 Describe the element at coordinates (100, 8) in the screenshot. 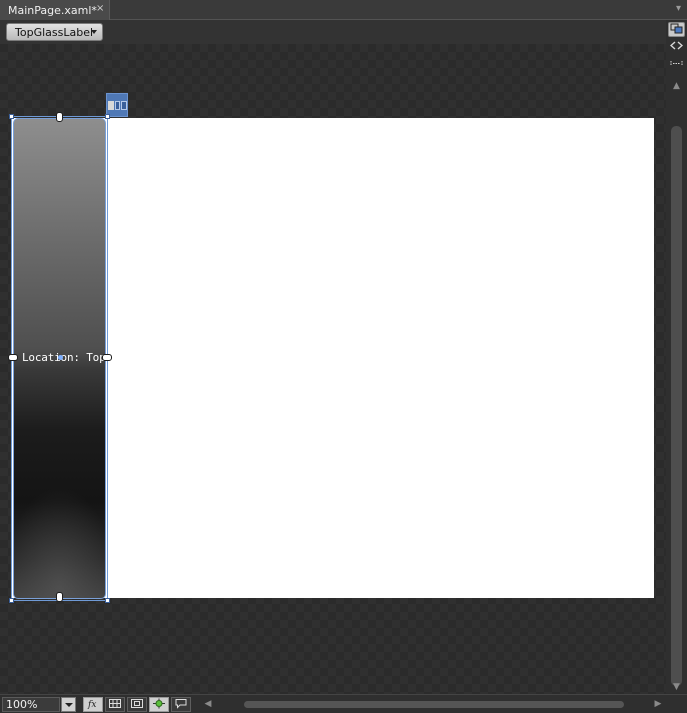

I see `close-icon: ×` at that location.